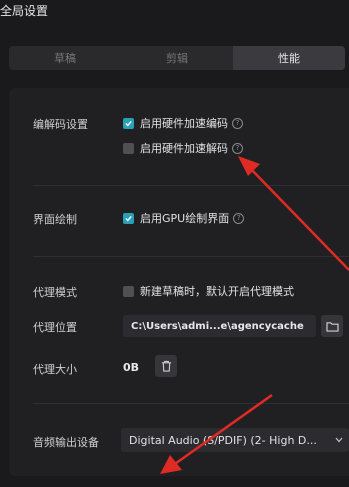 The width and height of the screenshot is (349, 487). I want to click on hw-encode-checkbox, so click(128, 123).